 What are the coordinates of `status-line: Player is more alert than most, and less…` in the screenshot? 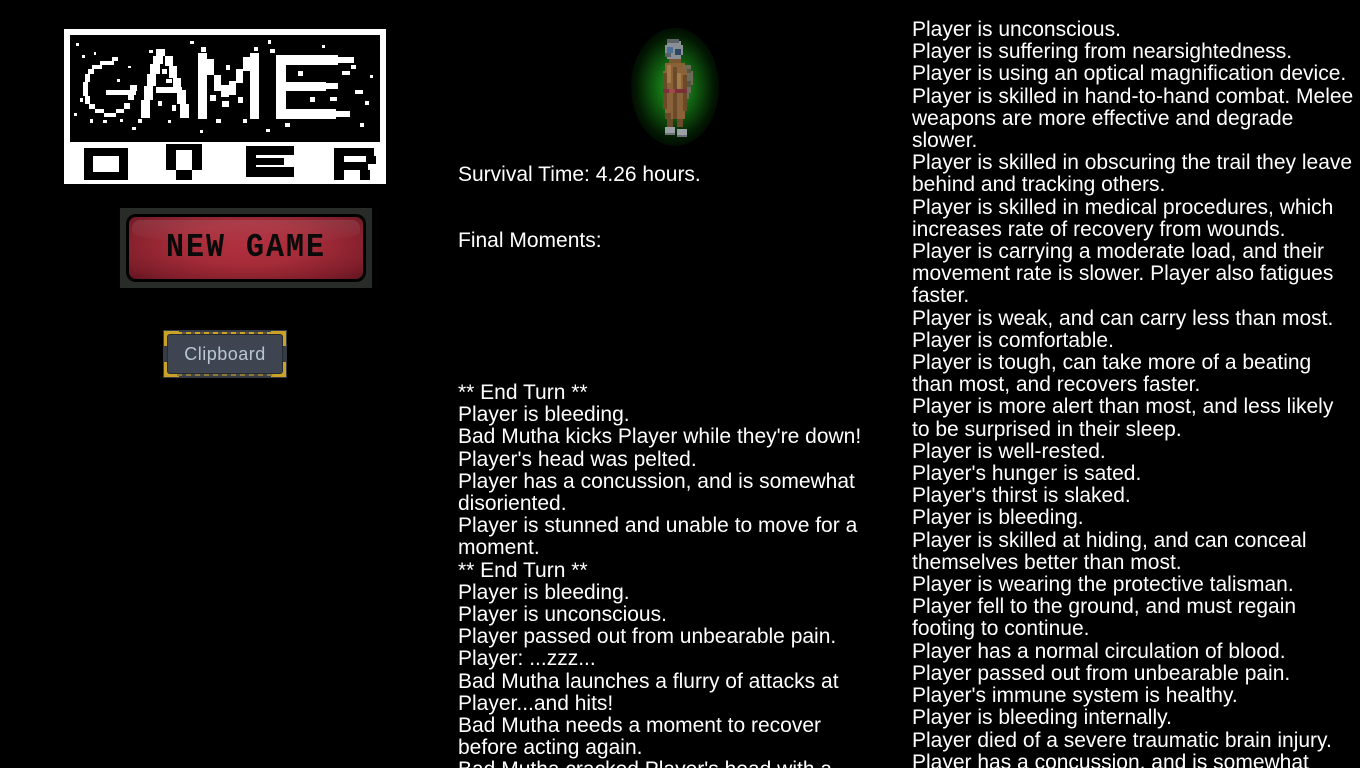 It's located at (1123, 418).